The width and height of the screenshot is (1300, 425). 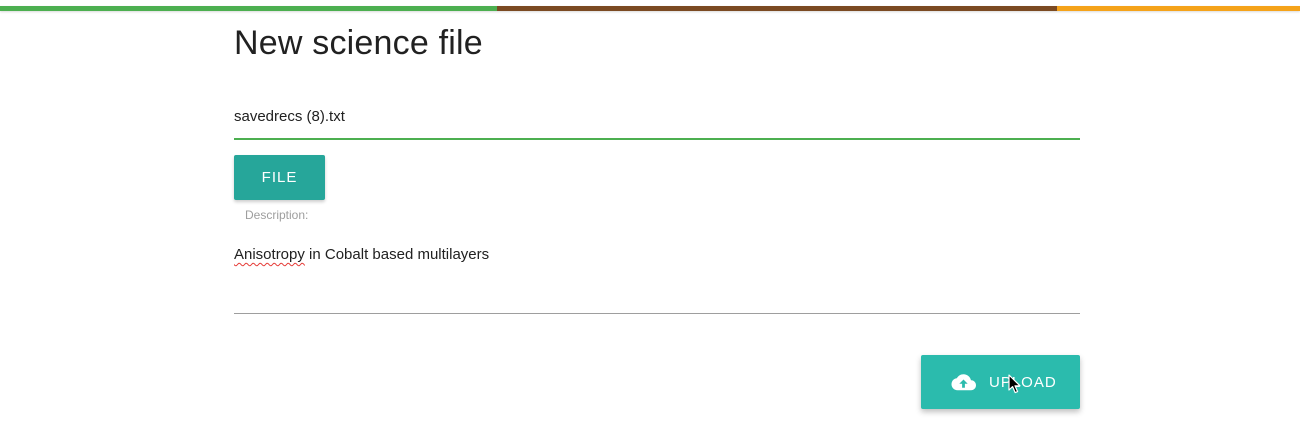 I want to click on upload-button-label: UPLOAD, so click(x=1023, y=382).